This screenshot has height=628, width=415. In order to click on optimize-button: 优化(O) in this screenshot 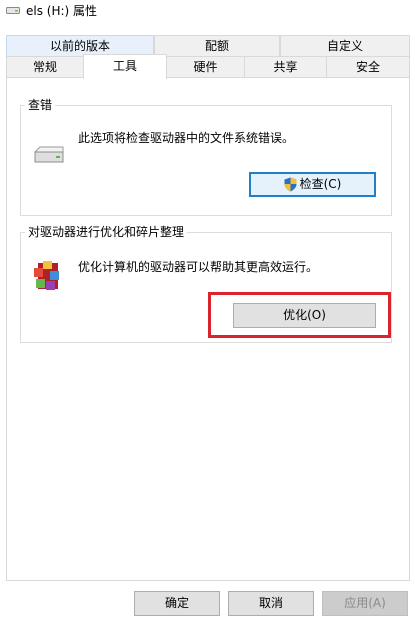, I will do `click(304, 315)`.